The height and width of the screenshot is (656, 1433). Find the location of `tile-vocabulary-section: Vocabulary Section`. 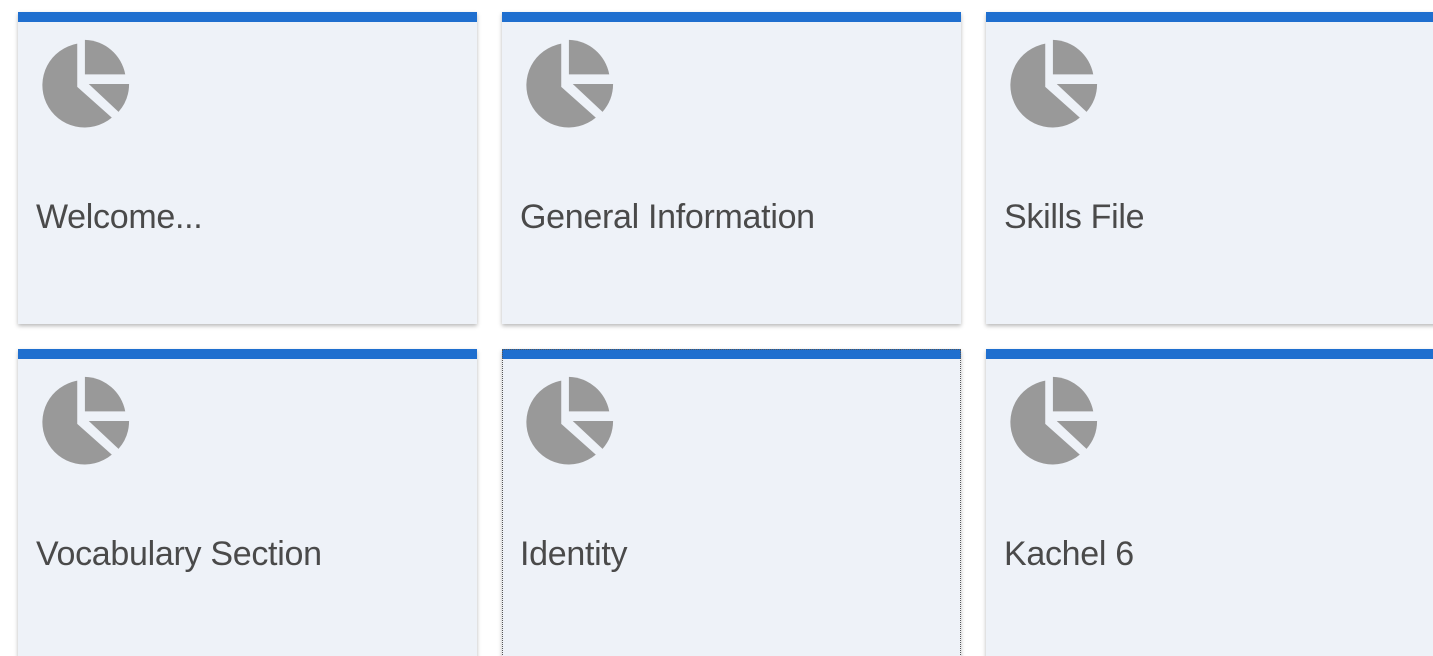

tile-vocabulary-section: Vocabulary Section is located at coordinates (247, 502).